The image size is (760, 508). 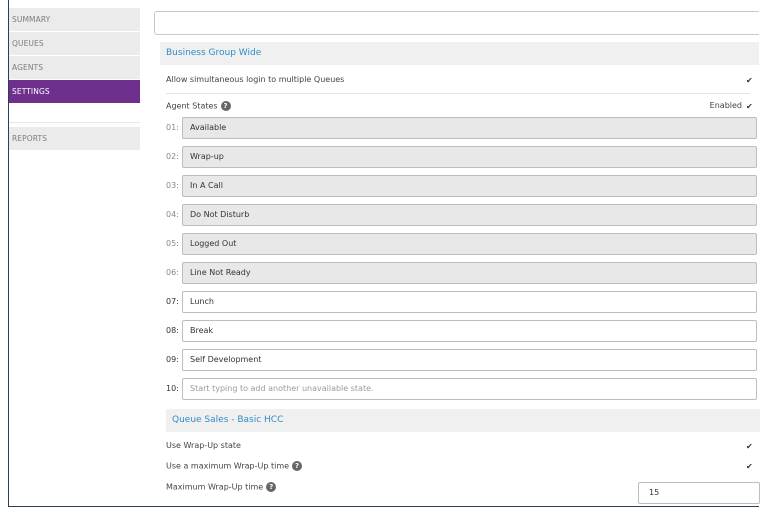 I want to click on use-max-wrapup-row: Use a maximum Wrap-Up time? ✔, so click(x=461, y=467).